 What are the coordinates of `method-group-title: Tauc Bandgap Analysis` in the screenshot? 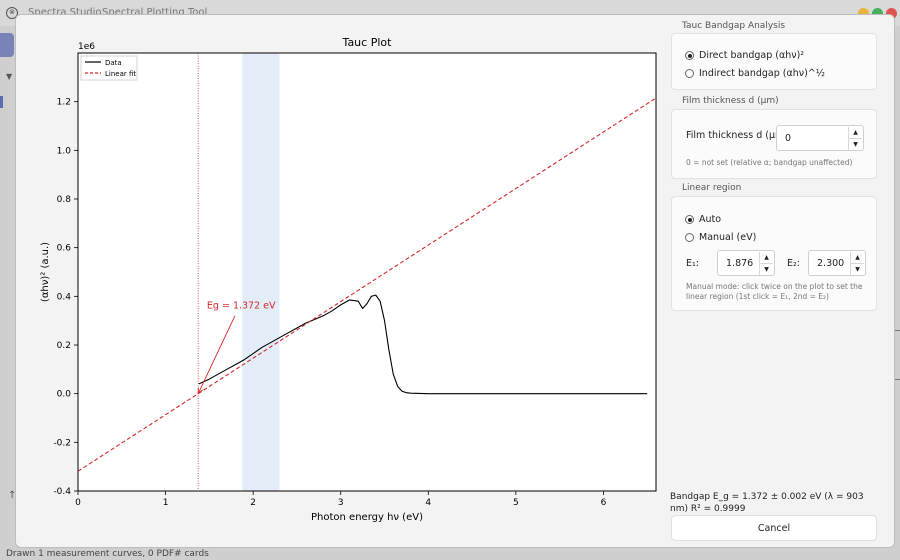 It's located at (734, 26).